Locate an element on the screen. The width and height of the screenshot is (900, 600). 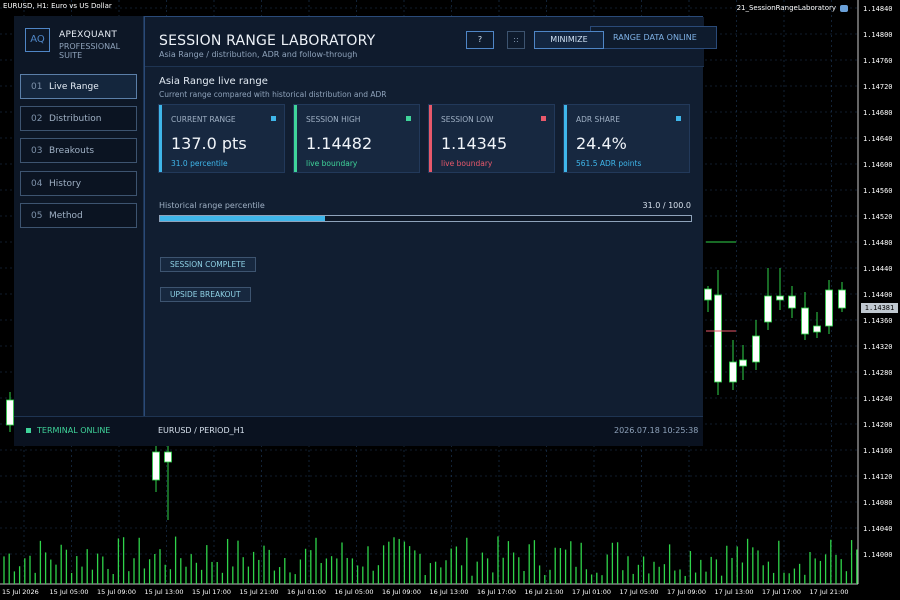
nav-item-method: 05 Method is located at coordinates (78, 215).